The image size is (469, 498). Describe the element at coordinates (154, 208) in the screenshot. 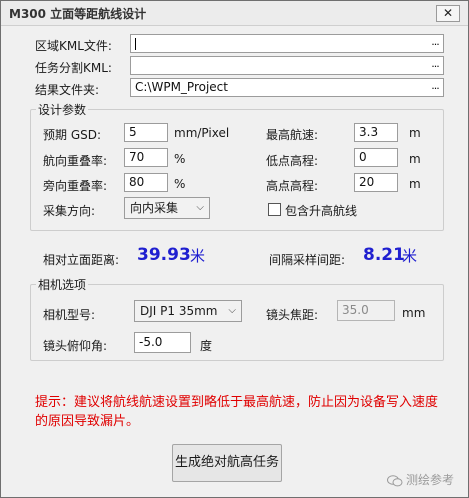

I see `direction-value: 向内采集` at that location.